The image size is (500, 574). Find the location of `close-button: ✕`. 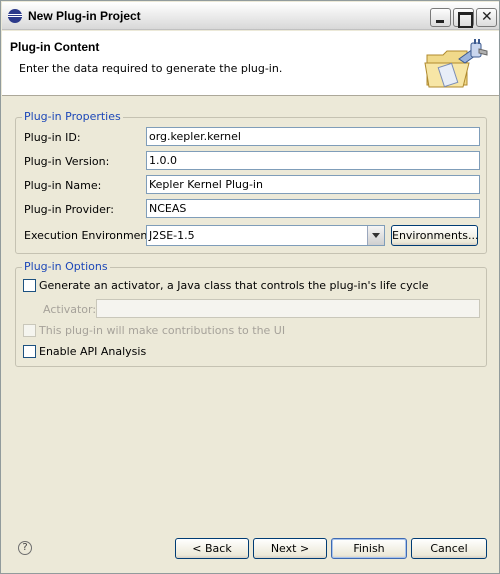

close-button: ✕ is located at coordinates (486, 17).